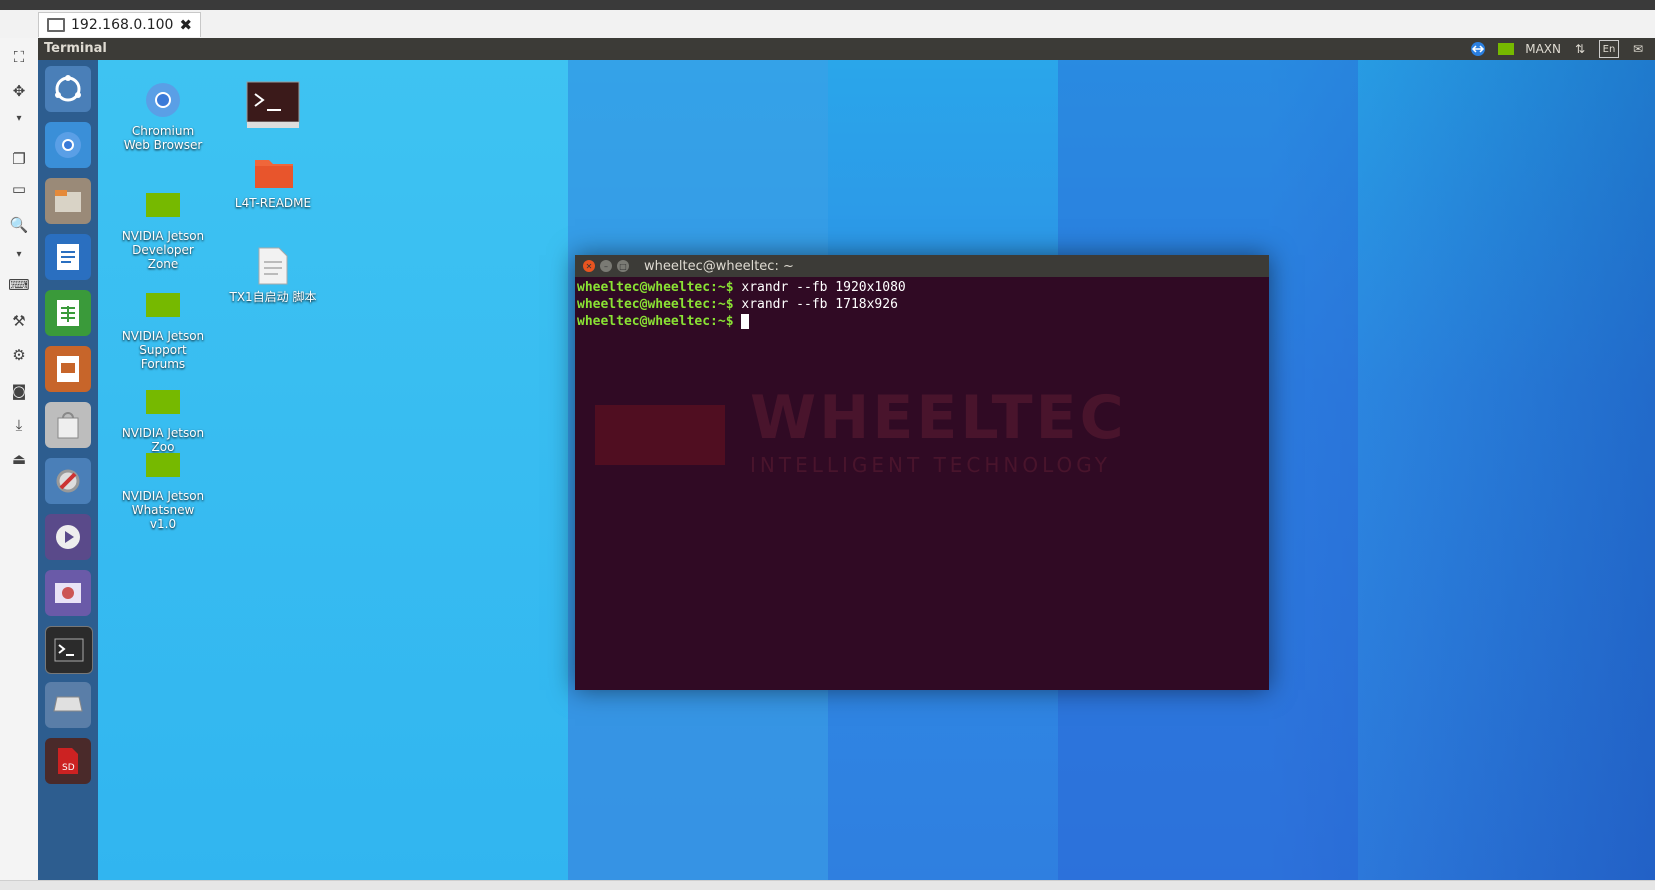 The height and width of the screenshot is (890, 1655). I want to click on terminal-icon, so click(273, 105).